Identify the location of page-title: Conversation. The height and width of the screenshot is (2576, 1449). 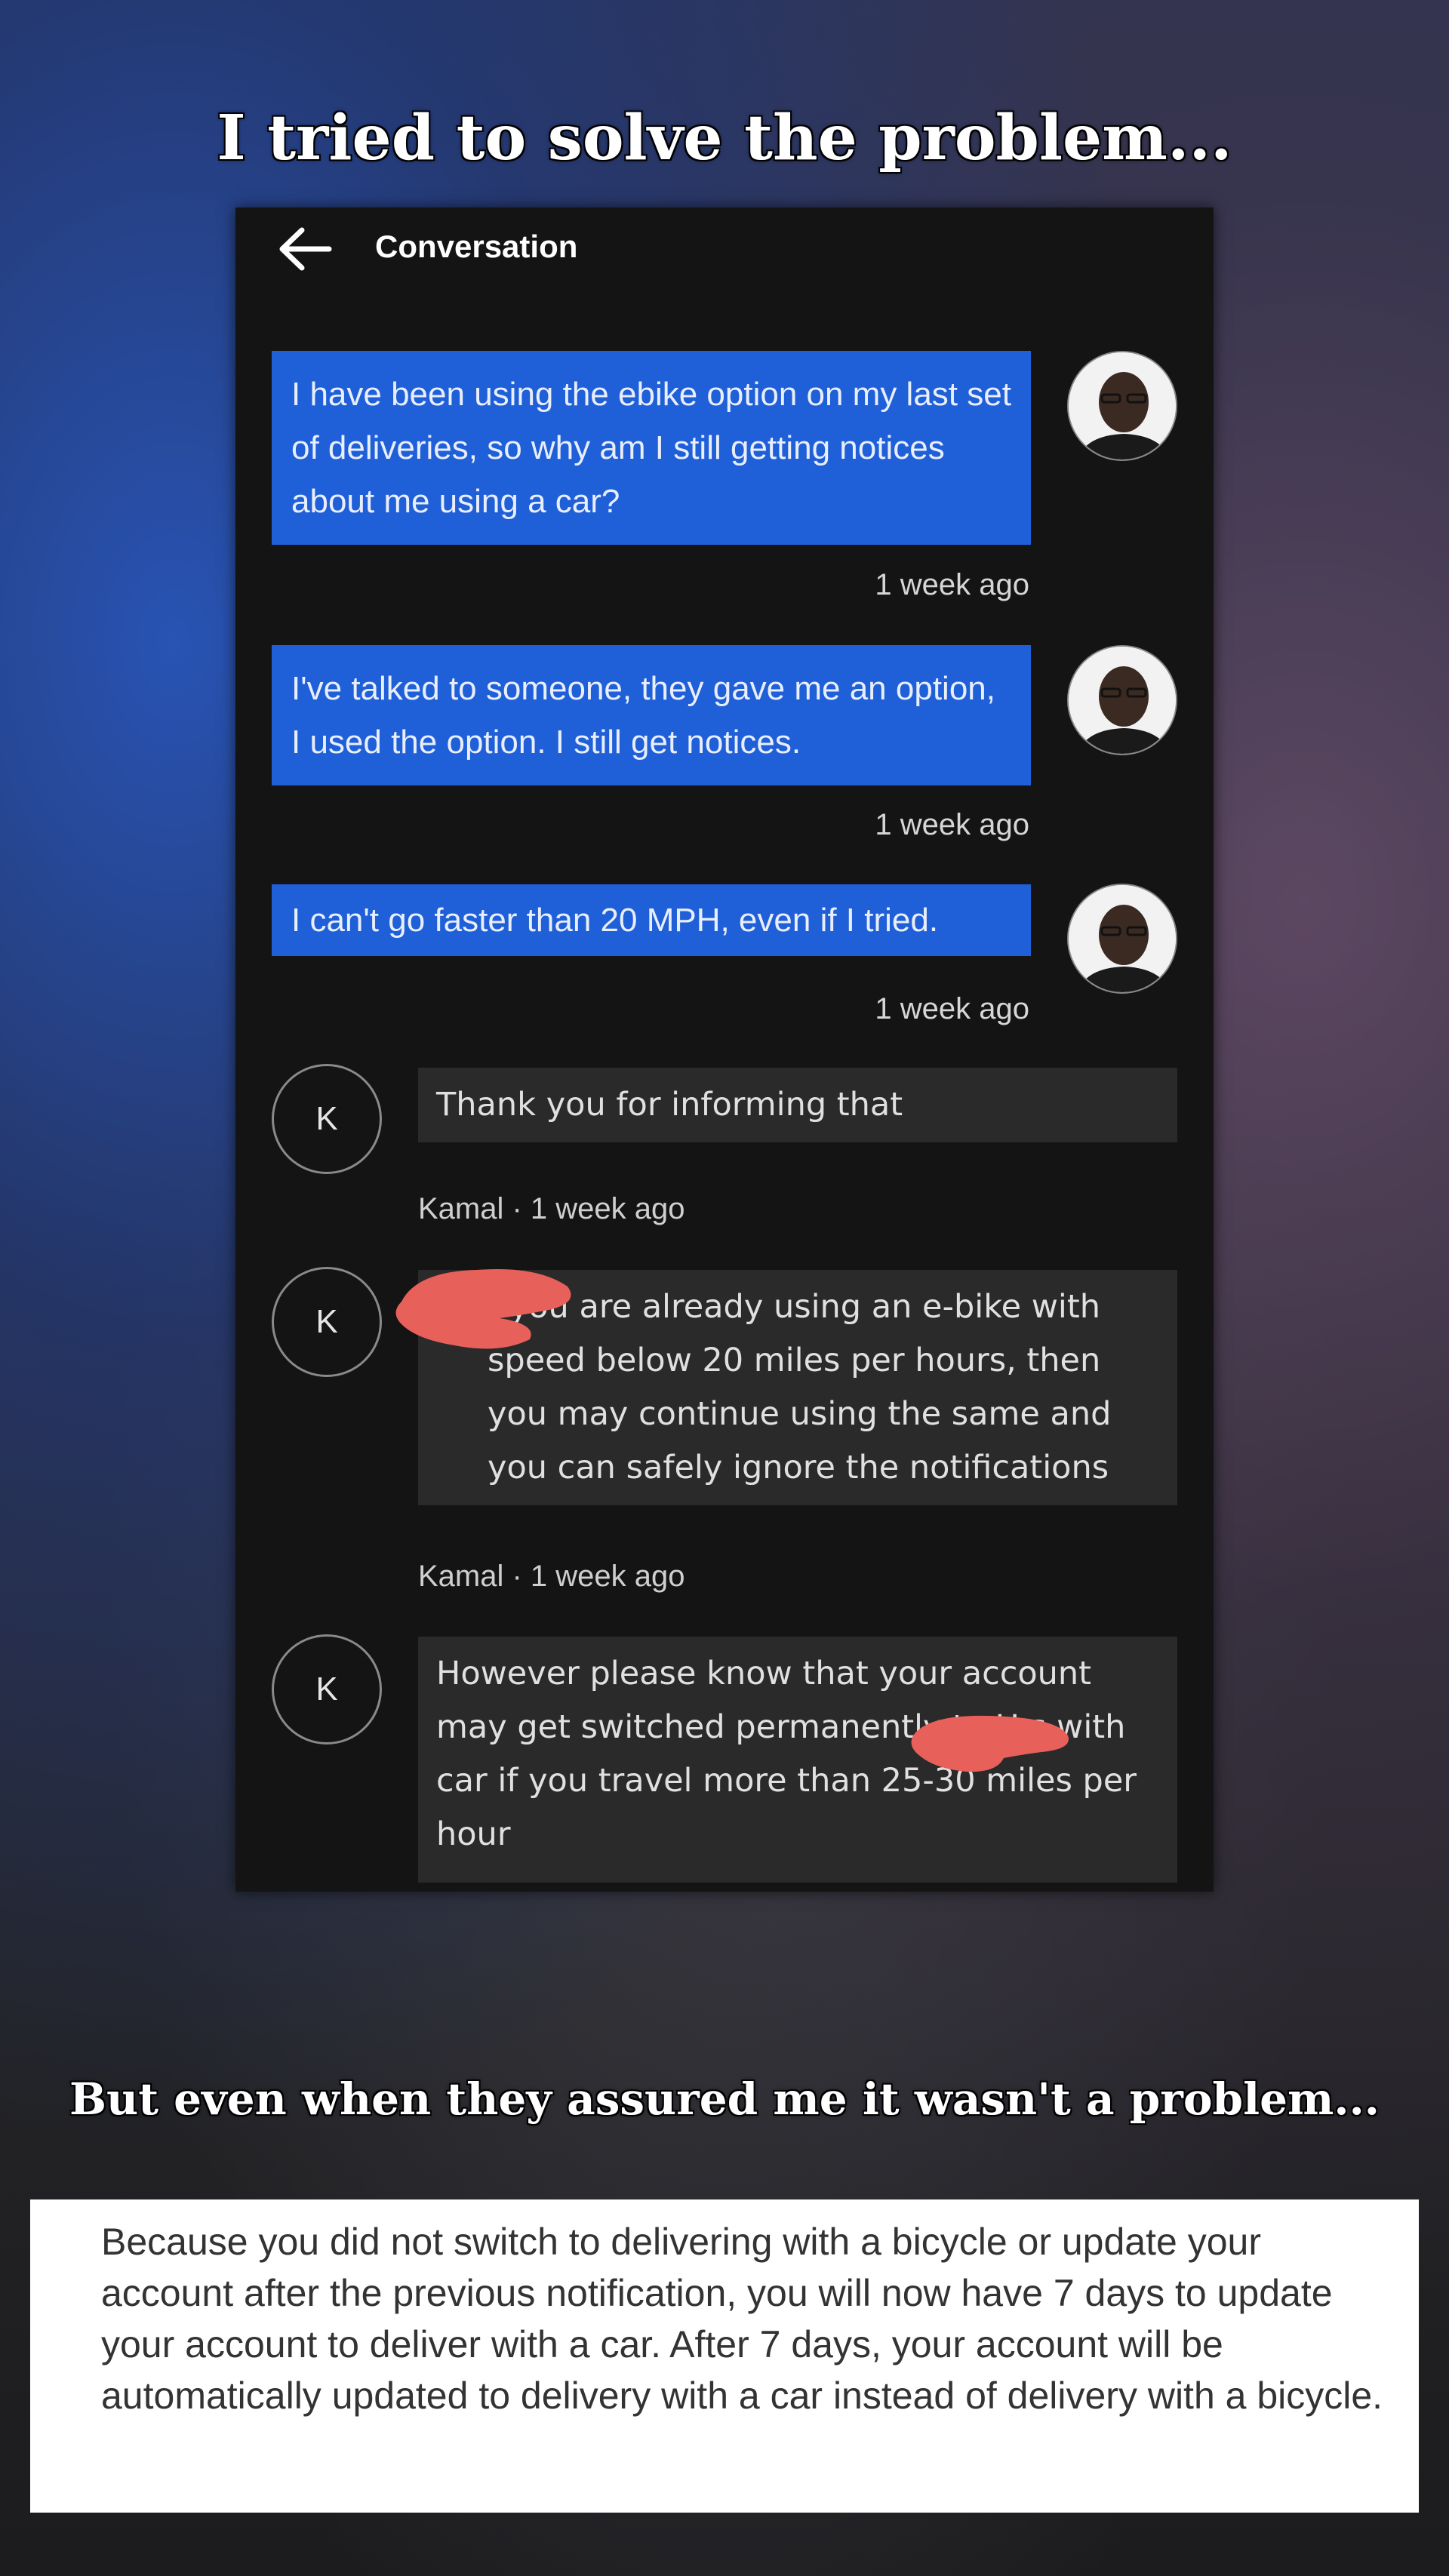
(476, 246).